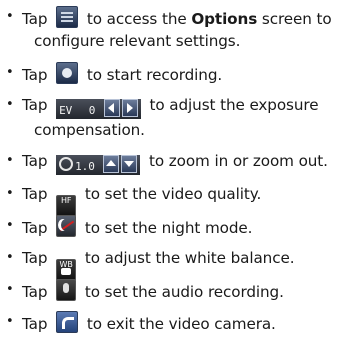  Describe the element at coordinates (66, 270) in the screenshot. I see `white-balance-icon: WB` at that location.